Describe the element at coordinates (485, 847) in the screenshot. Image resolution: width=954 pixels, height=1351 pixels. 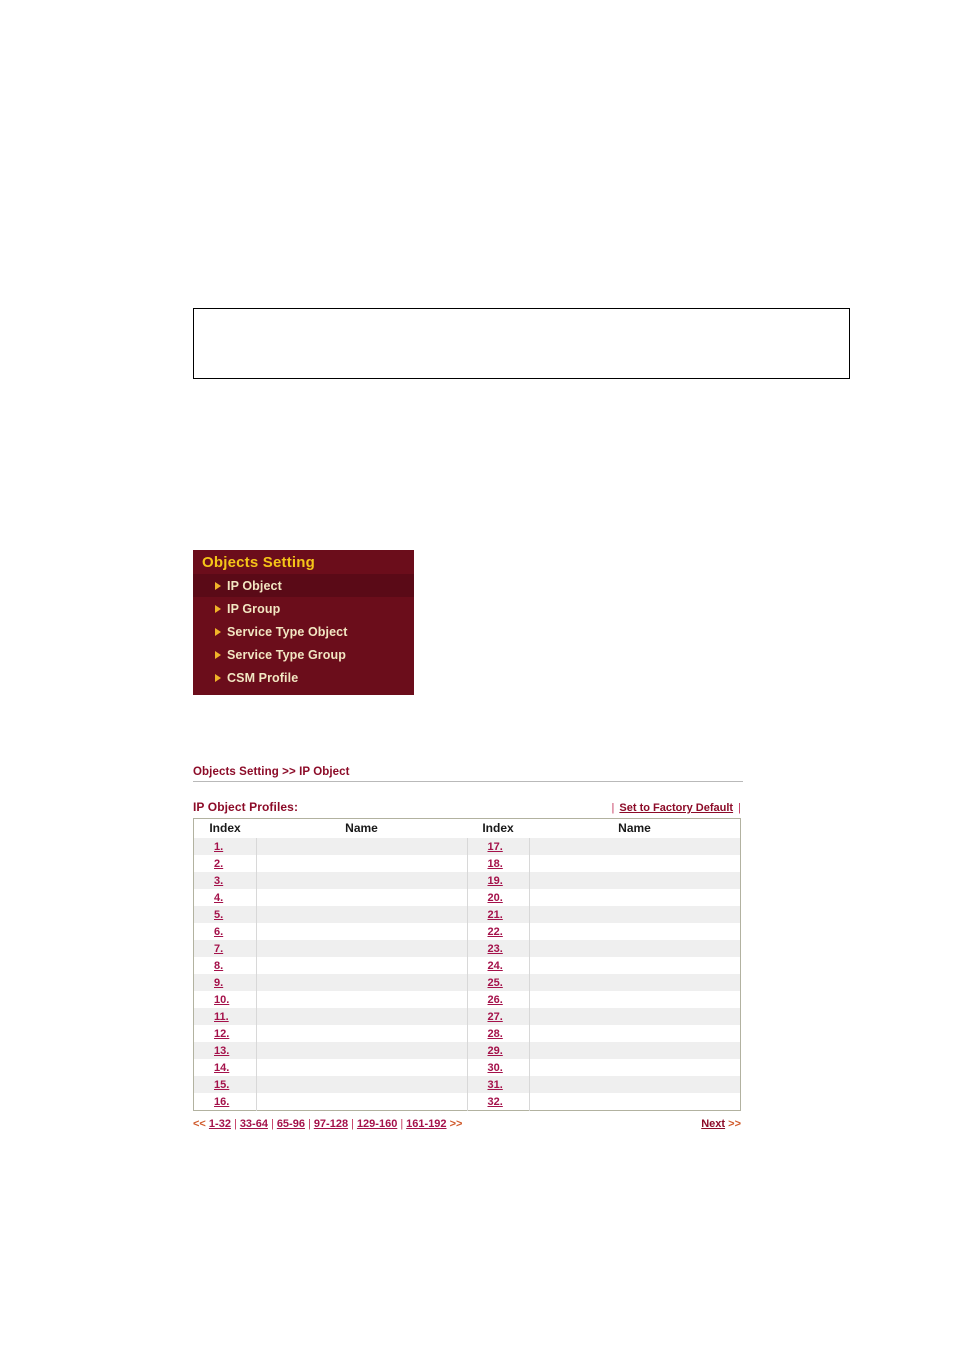
I see `index-link: 17.` at that location.